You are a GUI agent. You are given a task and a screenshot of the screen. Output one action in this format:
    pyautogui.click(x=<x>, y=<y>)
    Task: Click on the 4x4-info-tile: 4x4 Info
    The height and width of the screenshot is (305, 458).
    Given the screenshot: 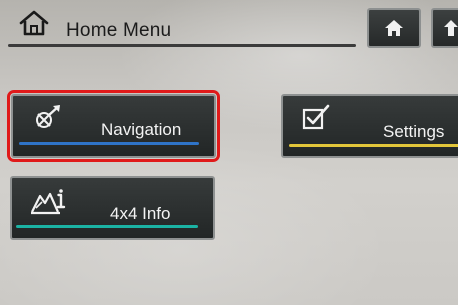 What is the action you would take?
    pyautogui.click(x=112, y=208)
    